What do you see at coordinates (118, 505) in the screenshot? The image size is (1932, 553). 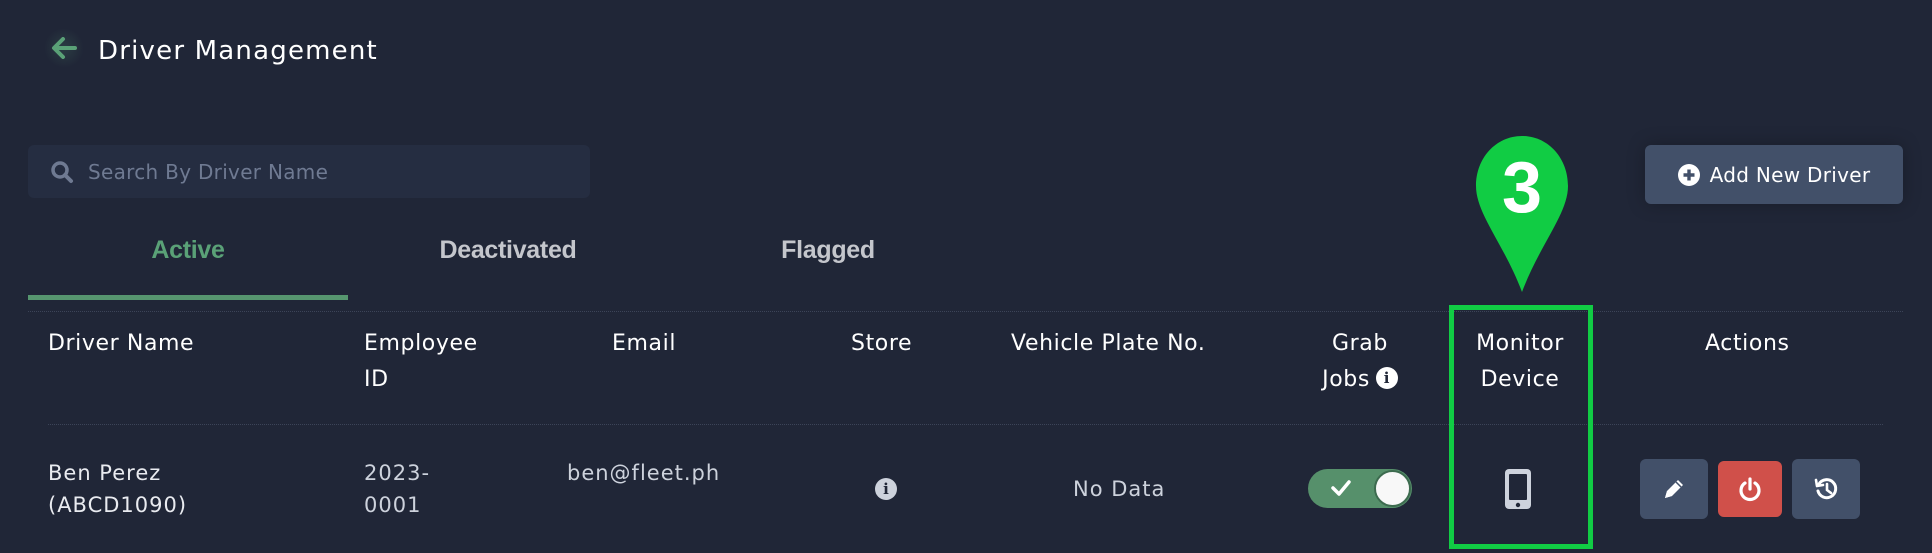 I see `driver-code: (ABCD1090)` at bounding box center [118, 505].